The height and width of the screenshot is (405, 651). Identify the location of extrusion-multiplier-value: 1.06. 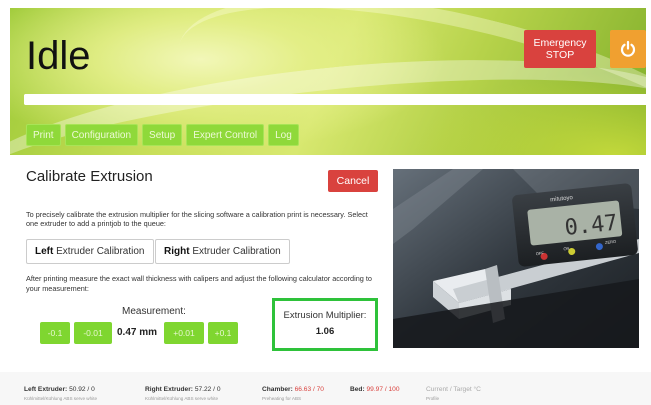
(325, 331).